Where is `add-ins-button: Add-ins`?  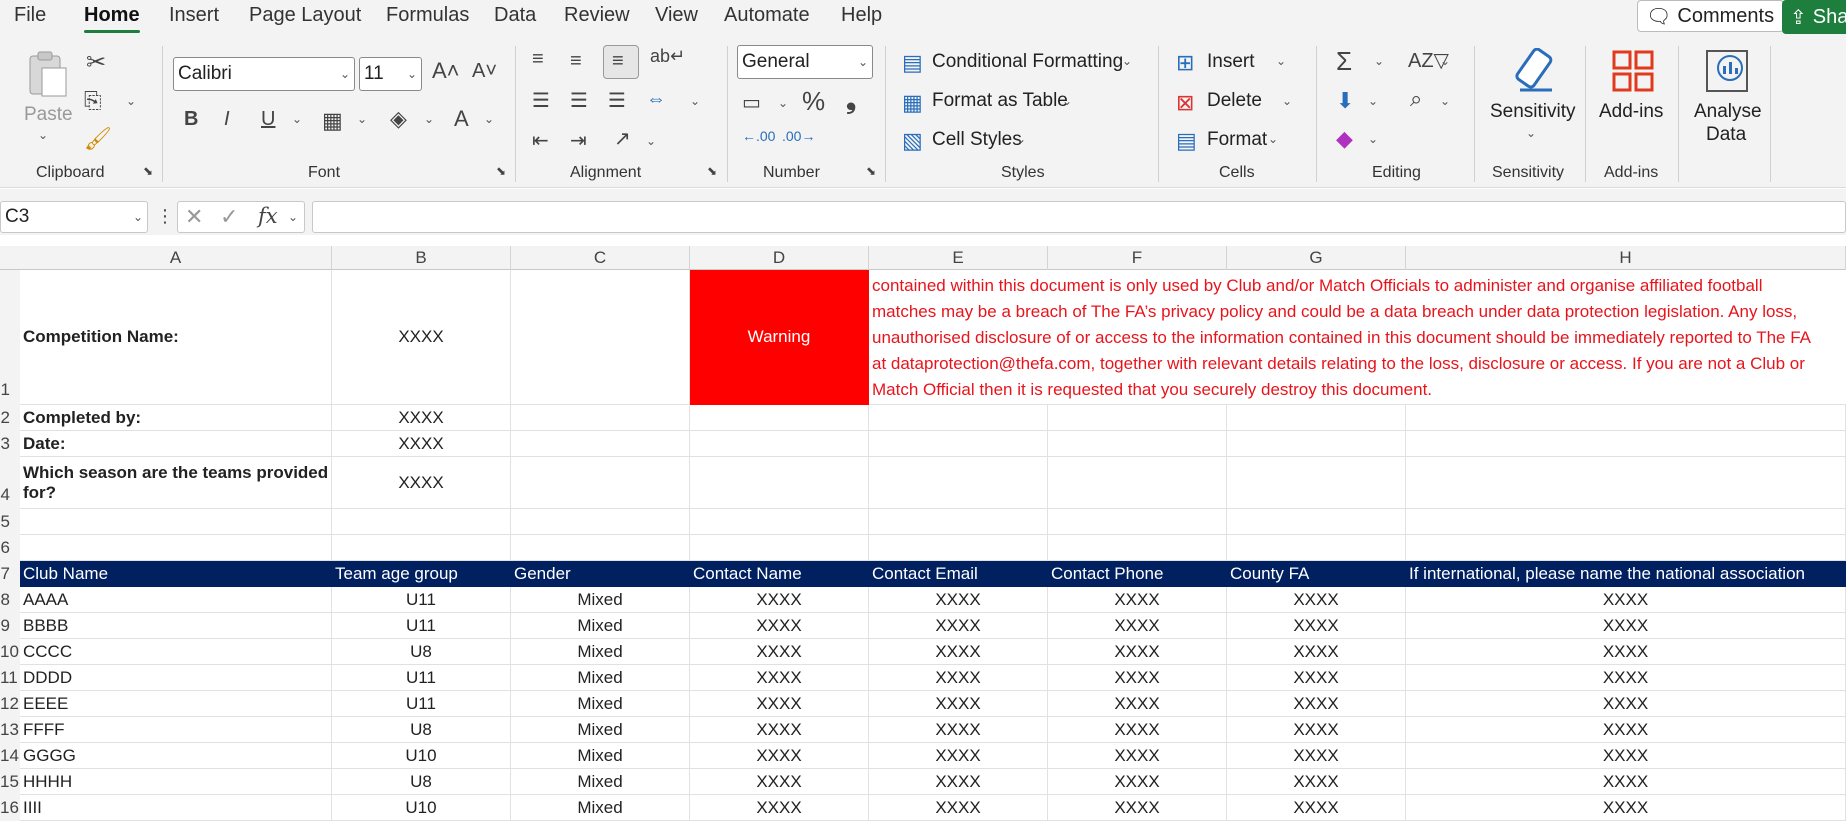
add-ins-button: Add-ins is located at coordinates (1631, 112).